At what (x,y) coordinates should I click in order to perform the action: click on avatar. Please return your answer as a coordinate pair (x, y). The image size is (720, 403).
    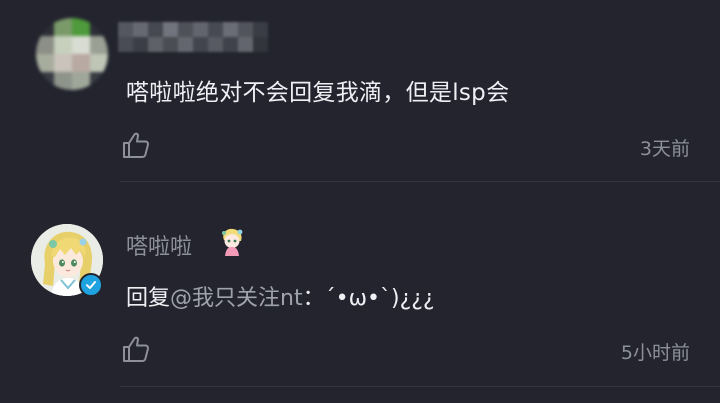
    Looking at the image, I should click on (72, 54).